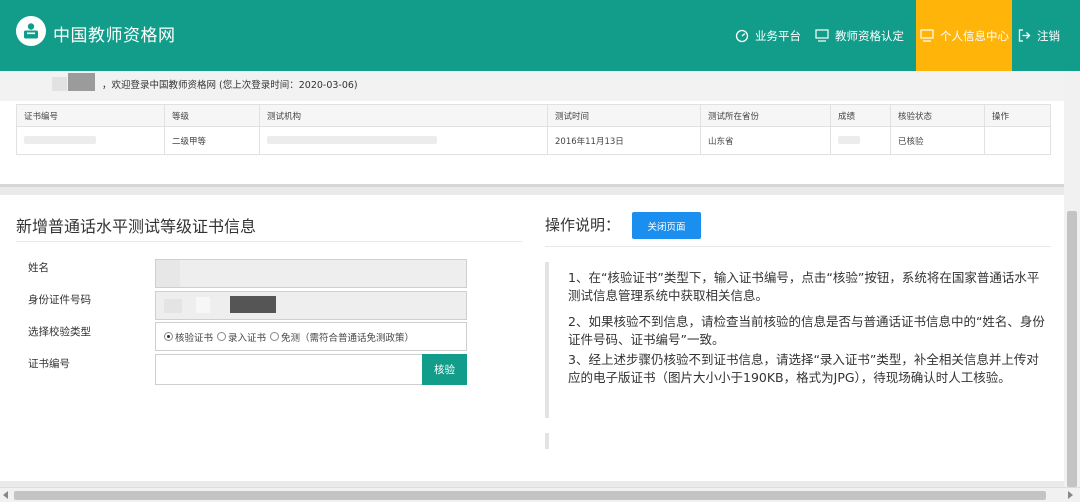 This screenshot has height=502, width=1080. Describe the element at coordinates (869, 35) in the screenshot. I see `nav-label: 教师资格认定` at that location.